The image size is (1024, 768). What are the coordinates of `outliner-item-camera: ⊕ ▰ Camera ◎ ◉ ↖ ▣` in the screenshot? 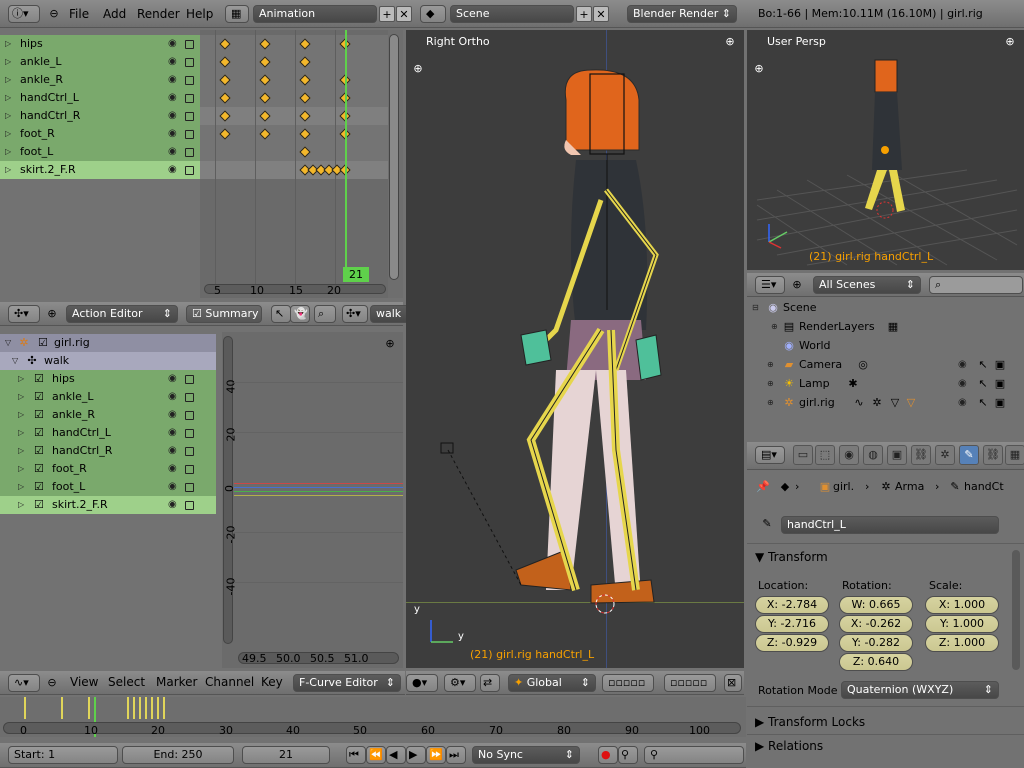 It's located at (885, 365).